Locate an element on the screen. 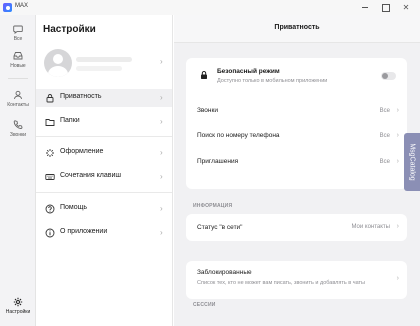 Image resolution: width=420 pixels, height=326 pixels. safe-mode-subtitle: Доступно только в мобильном приложении is located at coordinates (272, 81).